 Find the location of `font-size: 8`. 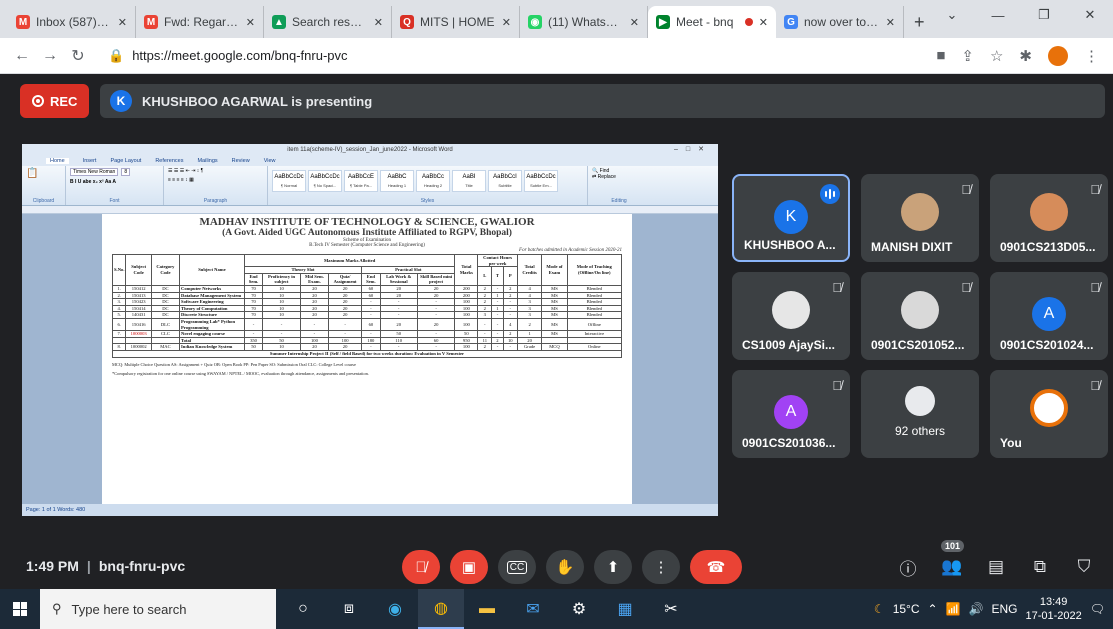

font-size: 8 is located at coordinates (126, 172).